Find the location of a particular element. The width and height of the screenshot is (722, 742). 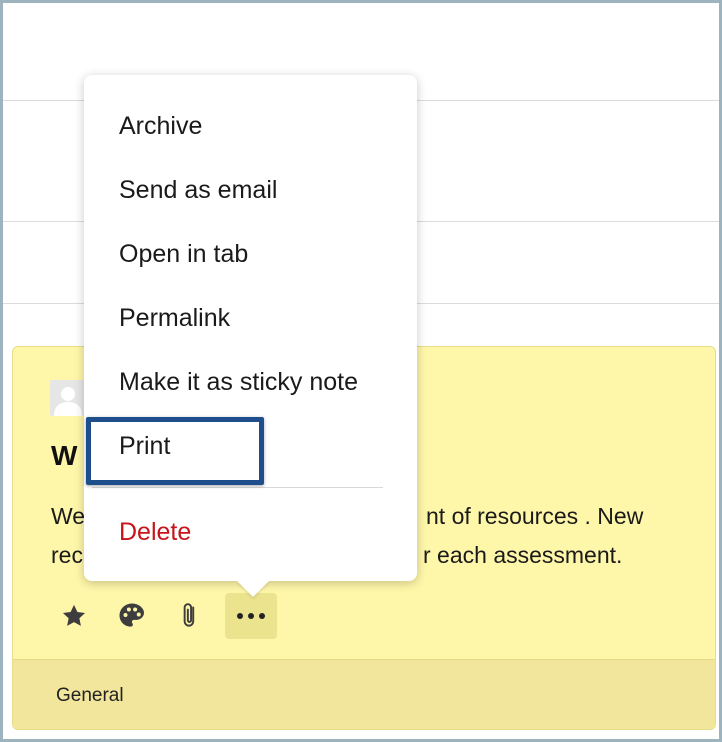

avatar is located at coordinates (68, 398).